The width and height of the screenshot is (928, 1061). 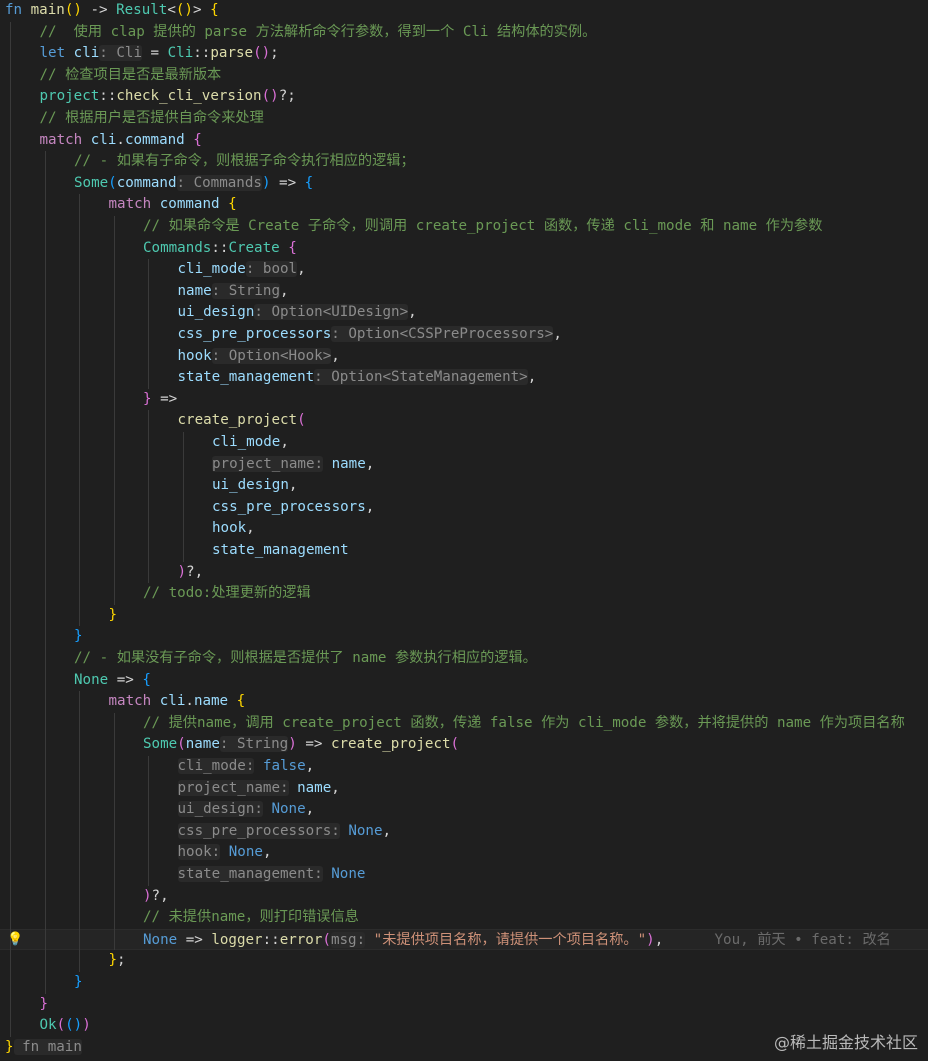 I want to click on code-line: let cli: Cli = Cli::parse();, so click(x=464, y=54).